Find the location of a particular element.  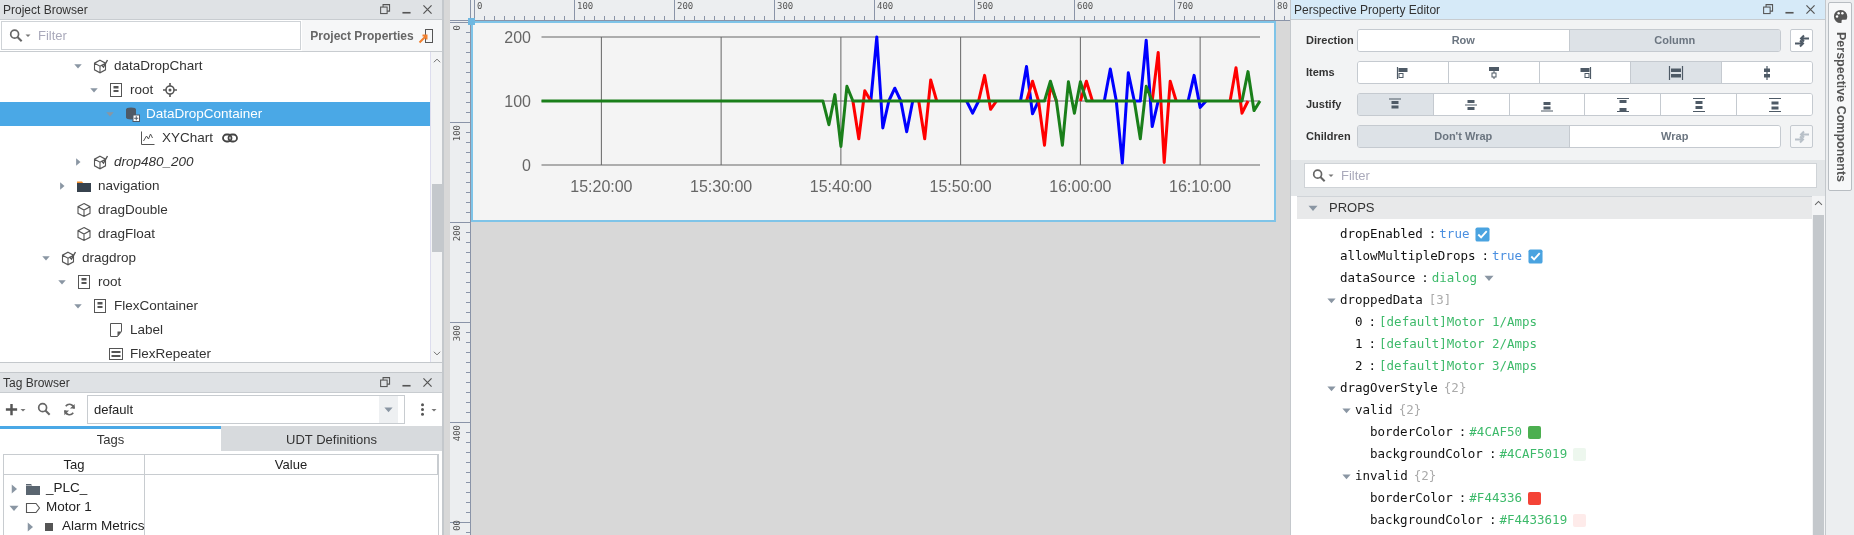

column-header: Tag is located at coordinates (74, 464).